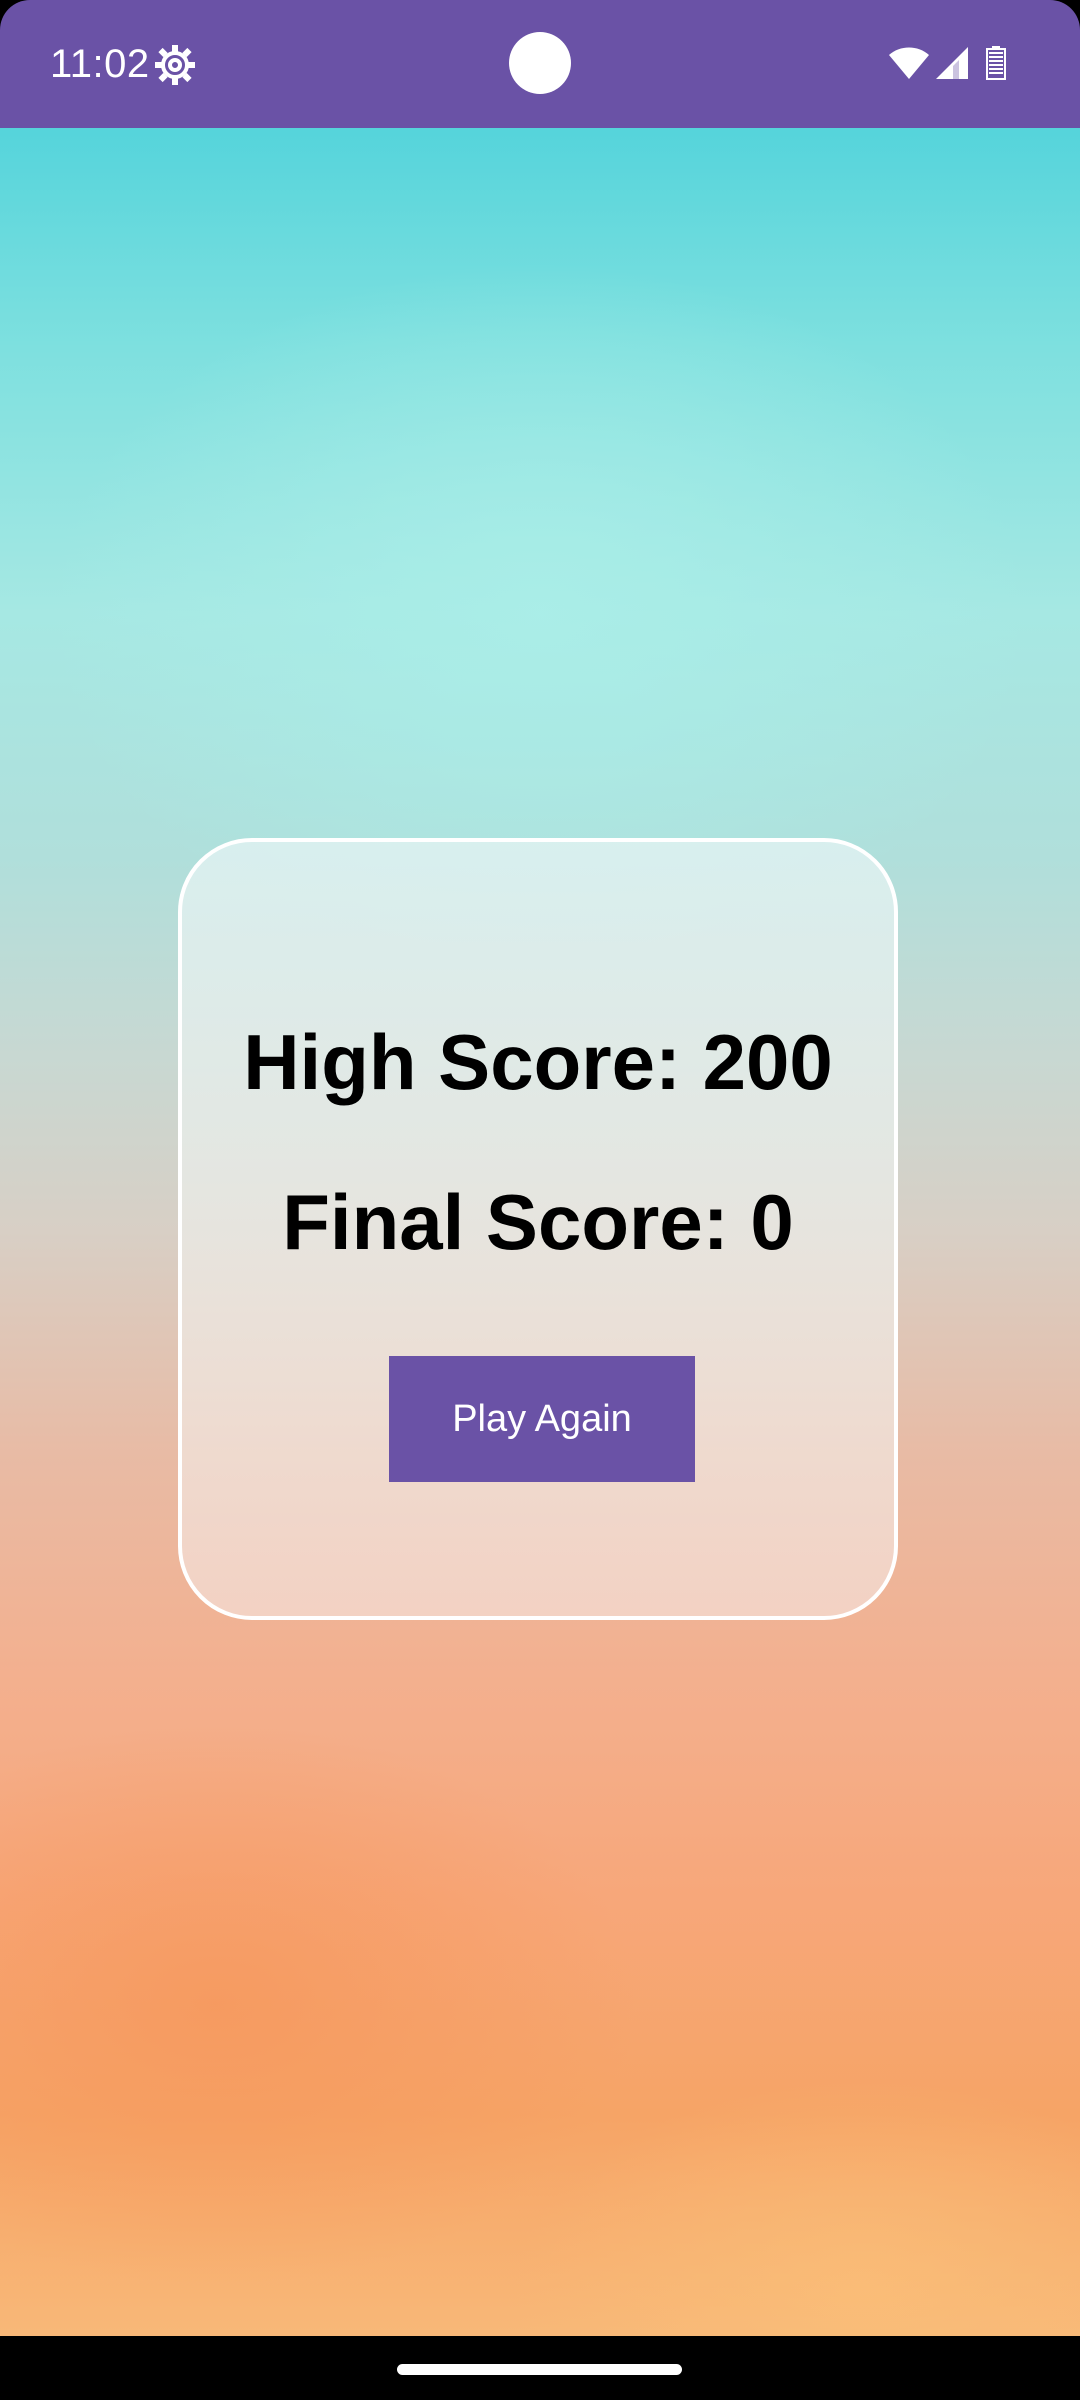 Image resolution: width=1080 pixels, height=2400 pixels. What do you see at coordinates (542, 1419) in the screenshot?
I see `play-again-button: Play Again` at bounding box center [542, 1419].